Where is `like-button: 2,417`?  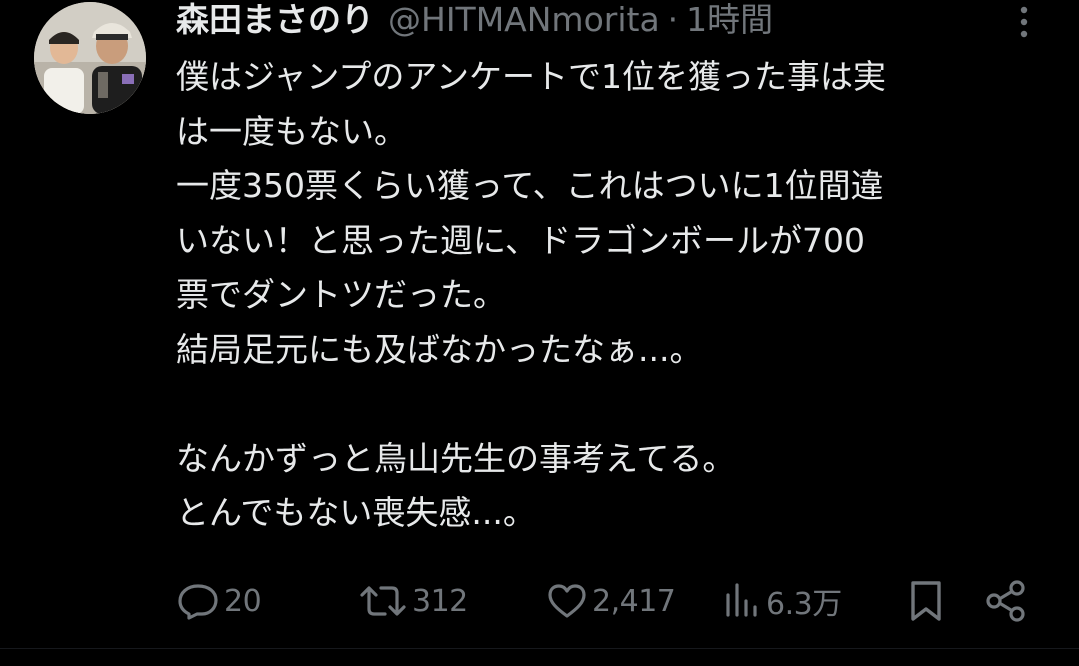
like-button: 2,417 is located at coordinates (611, 601).